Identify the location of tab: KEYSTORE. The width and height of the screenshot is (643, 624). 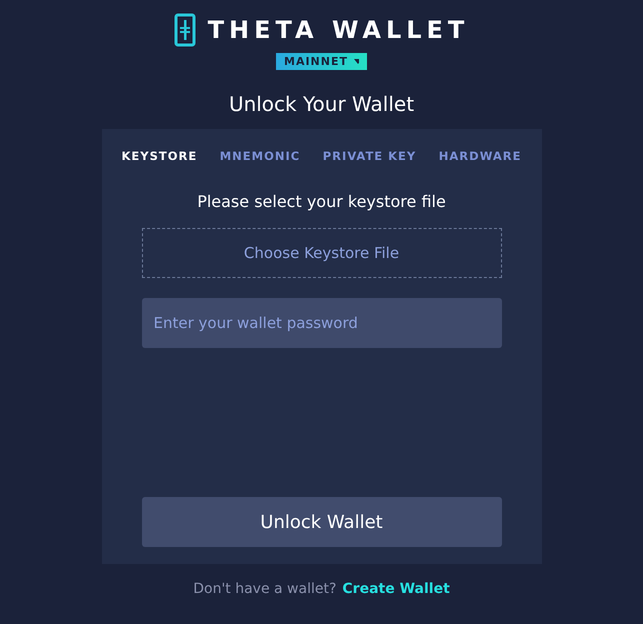
(160, 155).